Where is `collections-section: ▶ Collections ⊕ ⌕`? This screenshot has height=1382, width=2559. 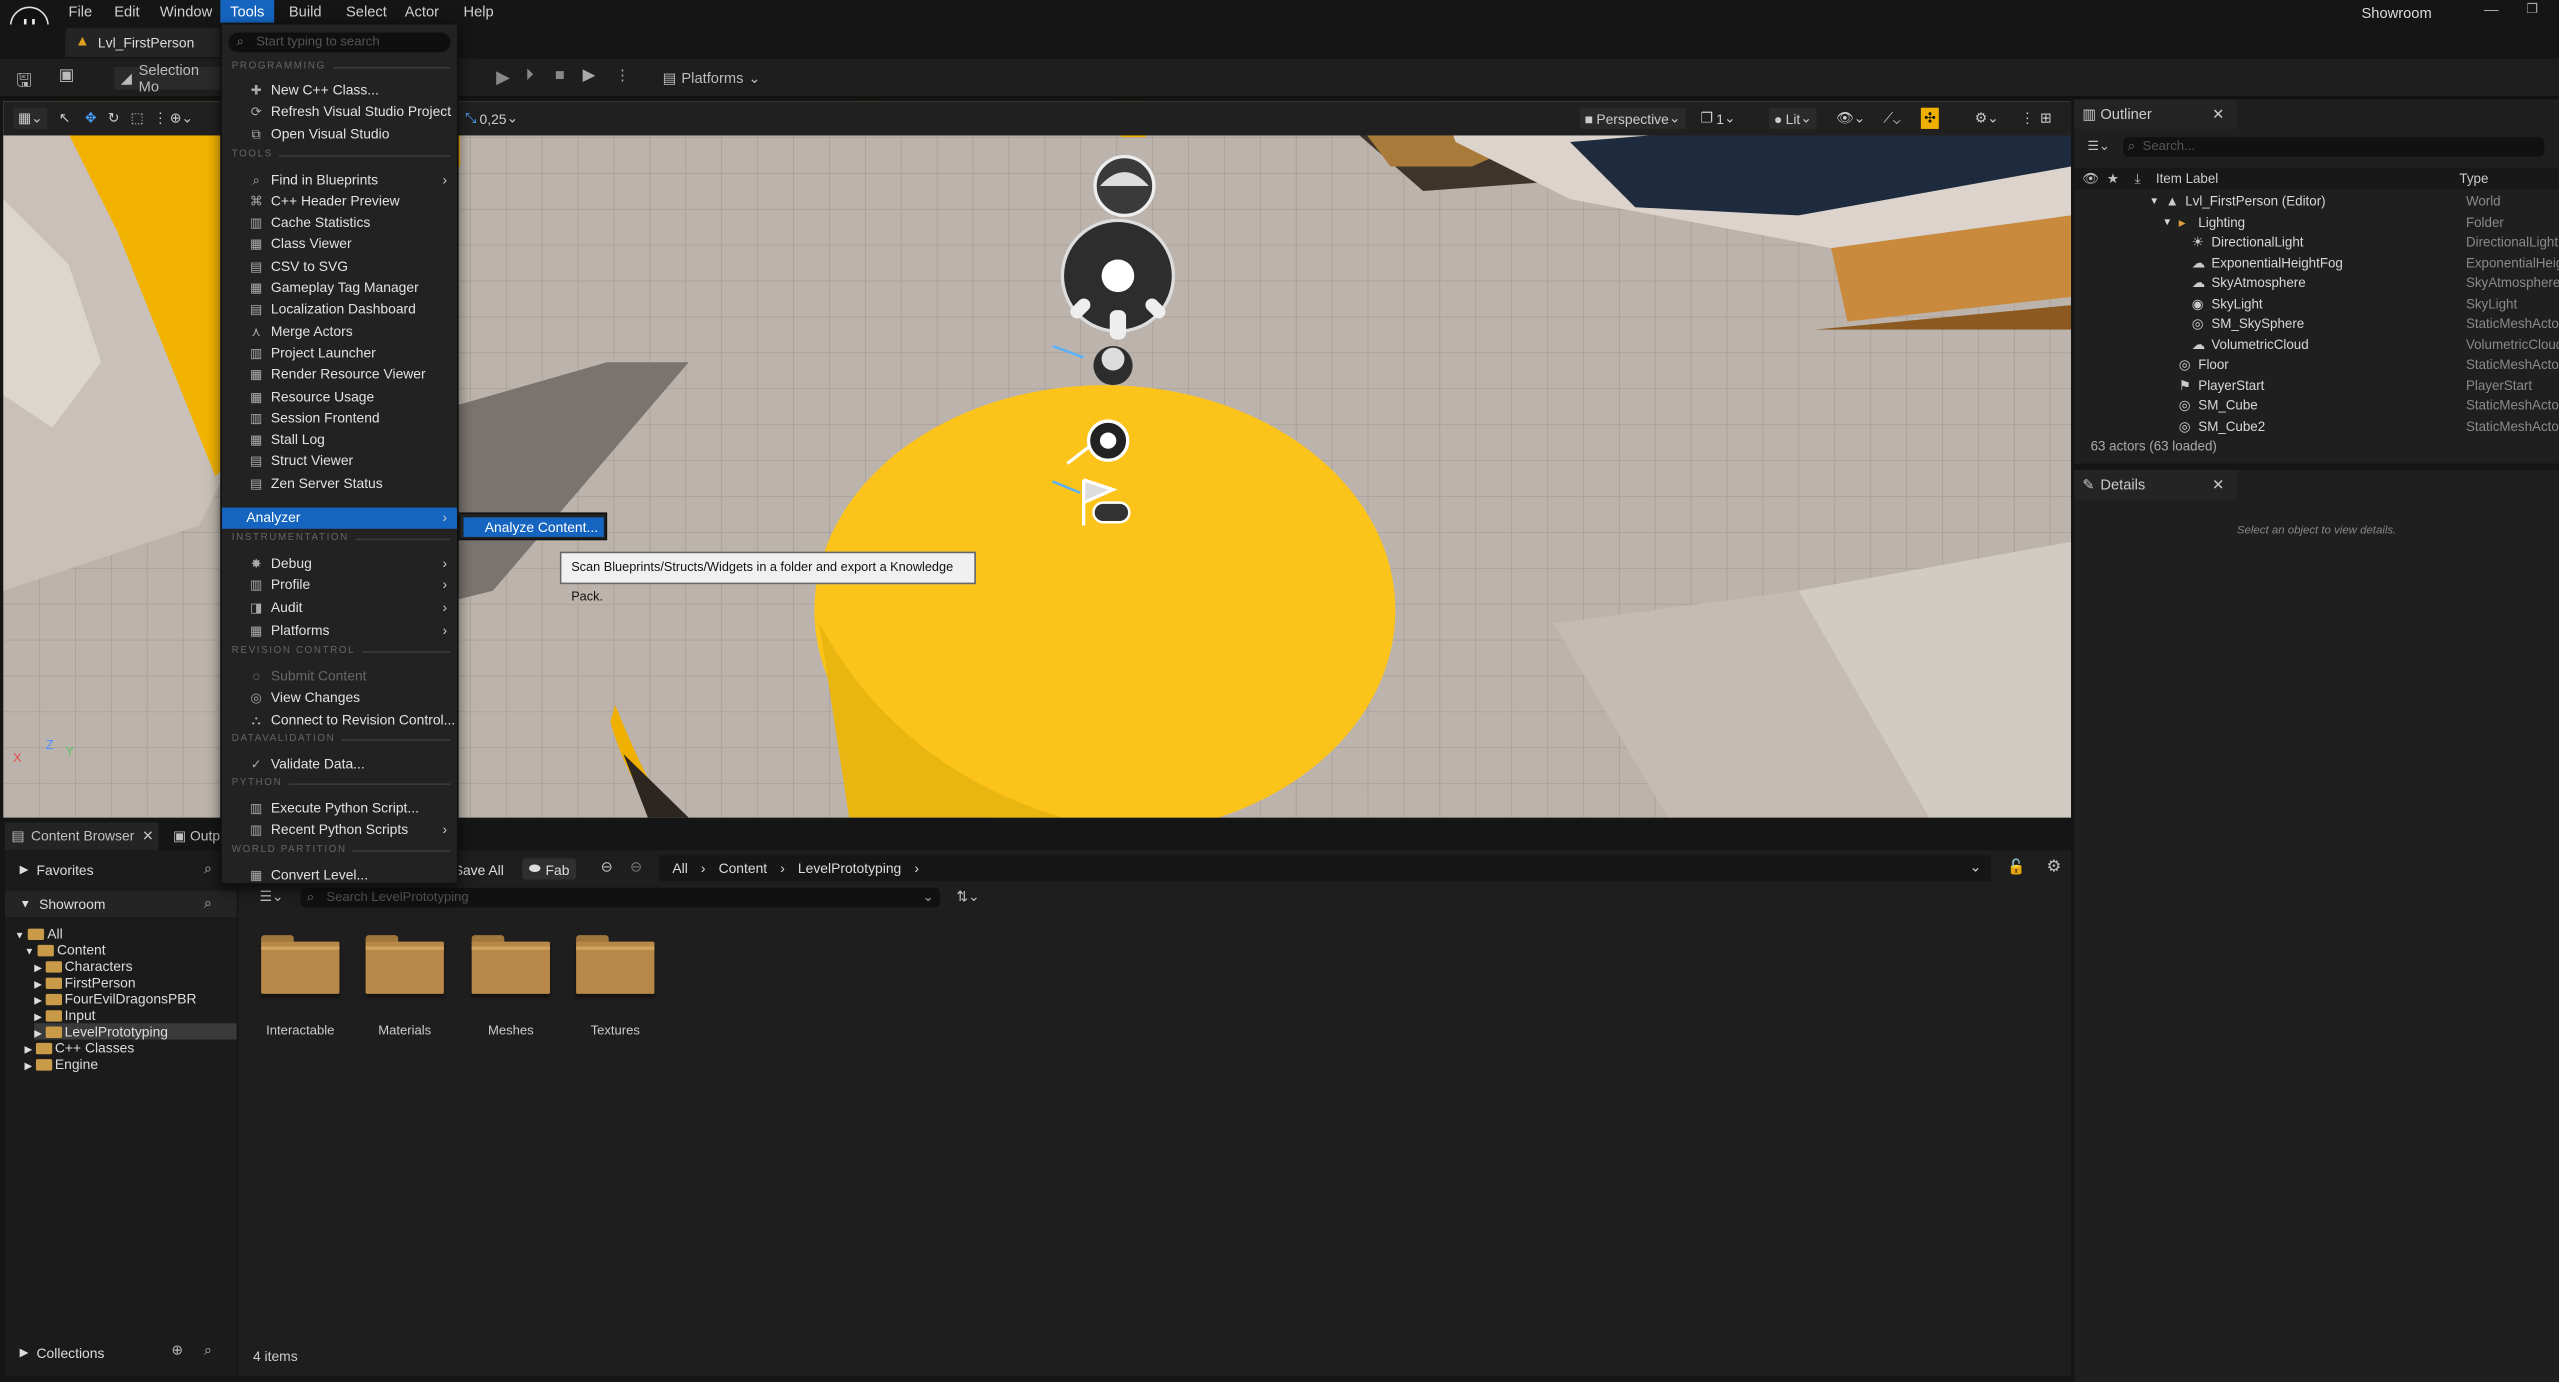
collections-section: ▶ Collections ⊕ ⌕ is located at coordinates (121, 1353).